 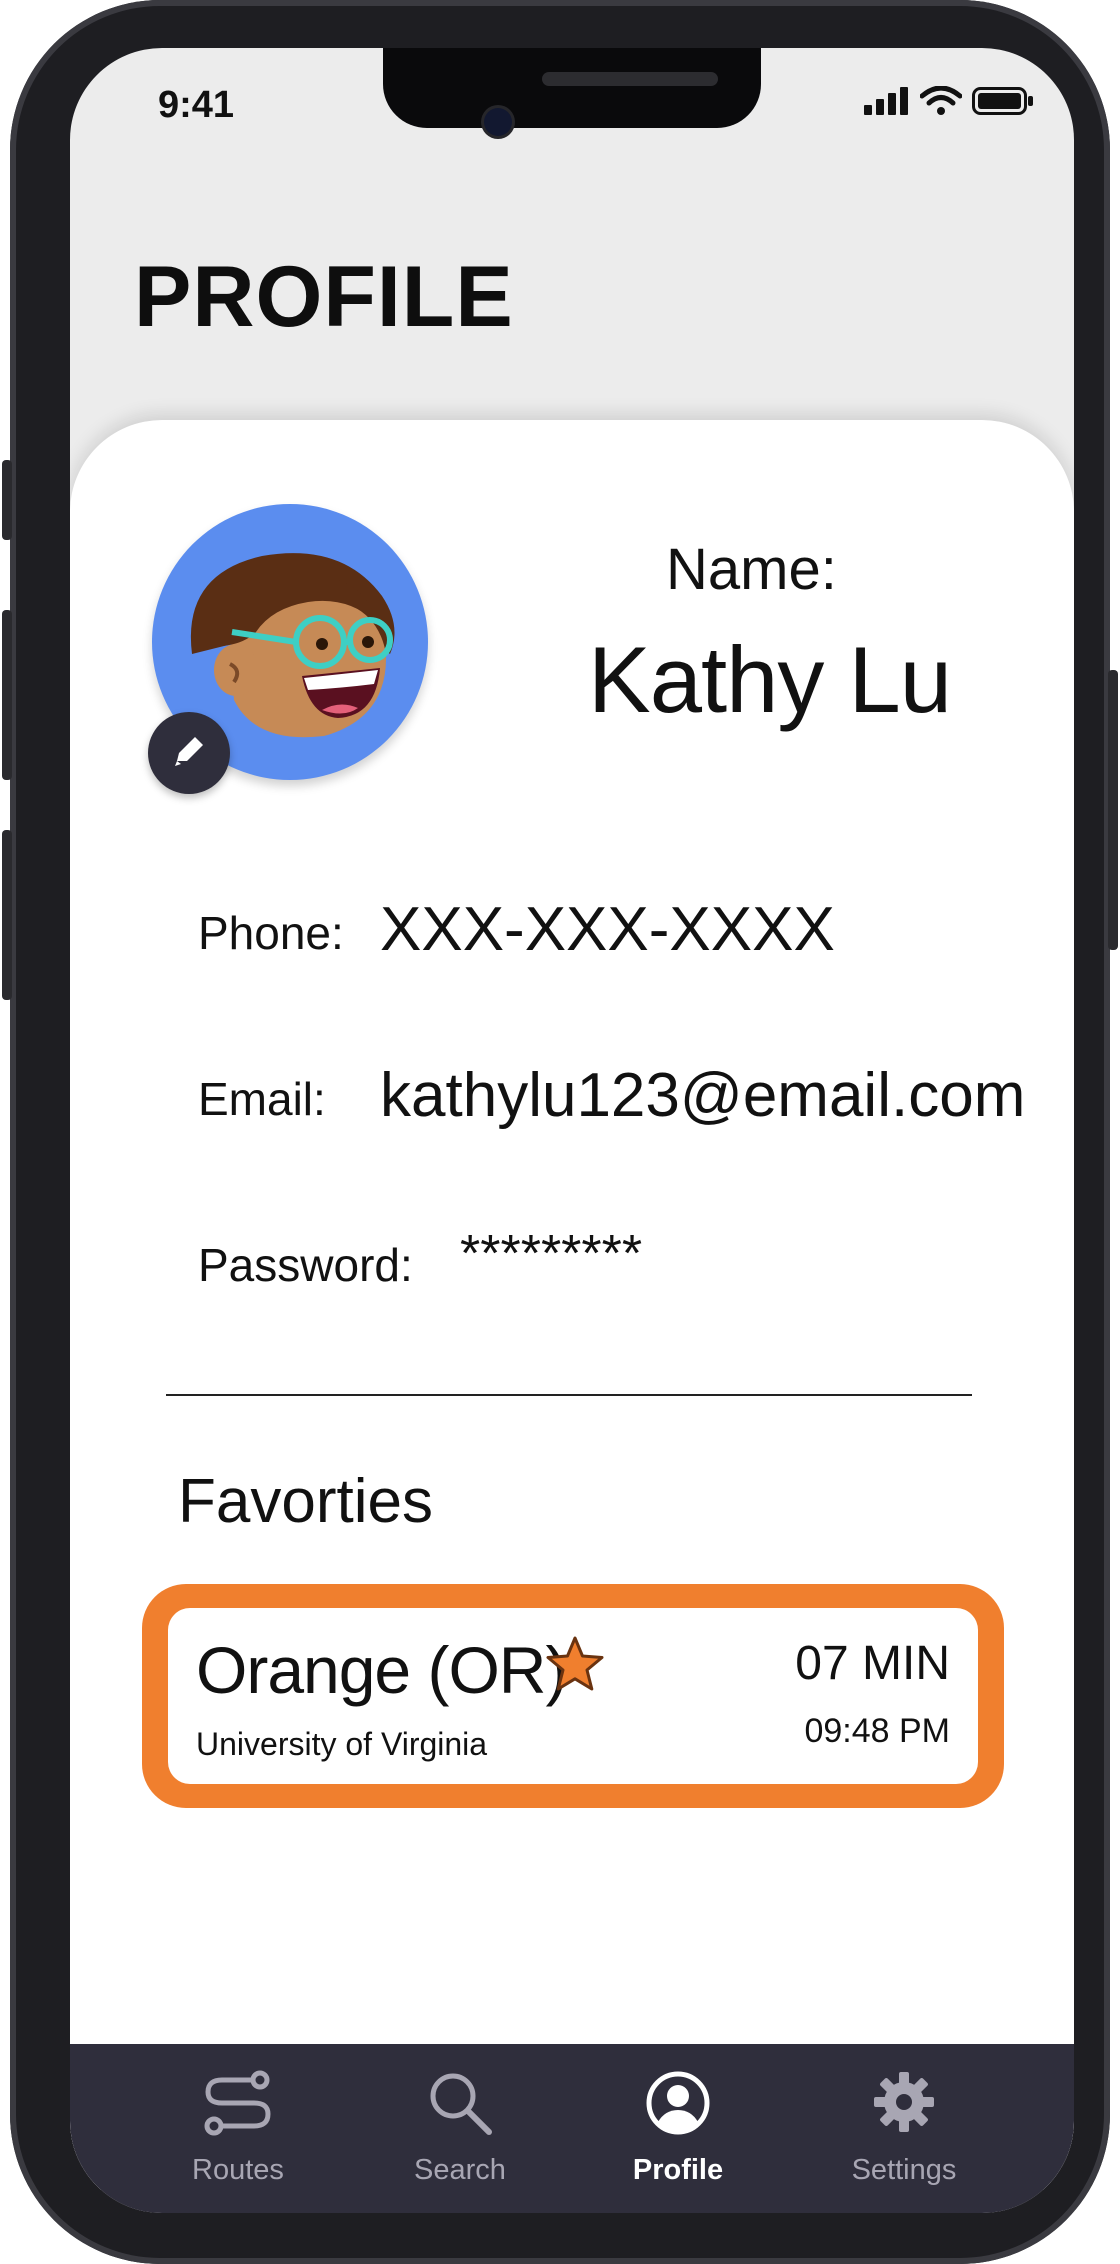 I want to click on edit-avatar-button, so click(x=189, y=753).